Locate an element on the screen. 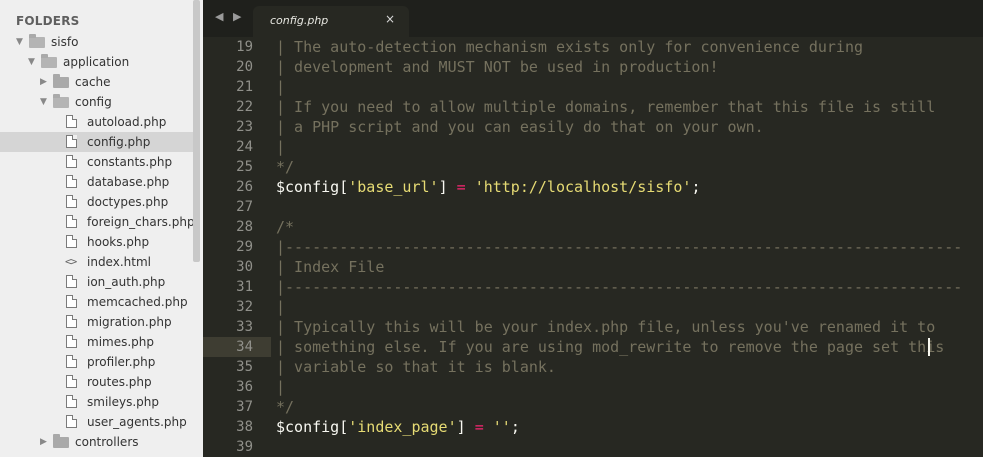  tree-item-label: sisfo is located at coordinates (65, 42).